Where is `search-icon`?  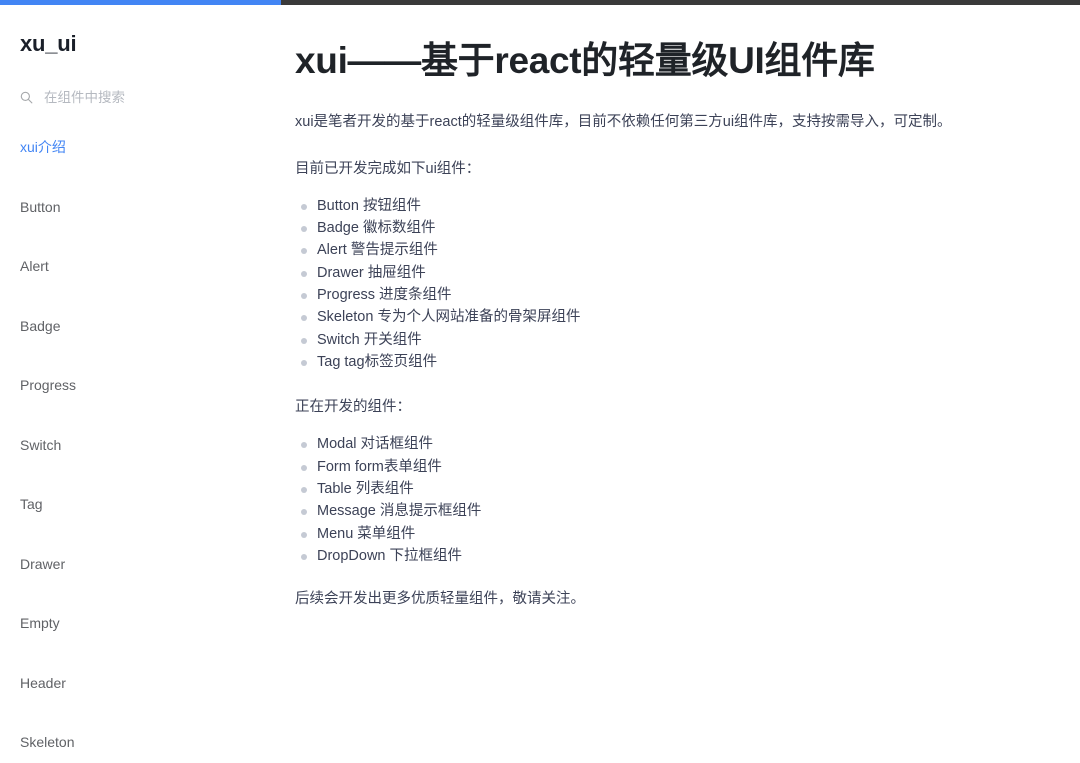
search-icon is located at coordinates (26, 97).